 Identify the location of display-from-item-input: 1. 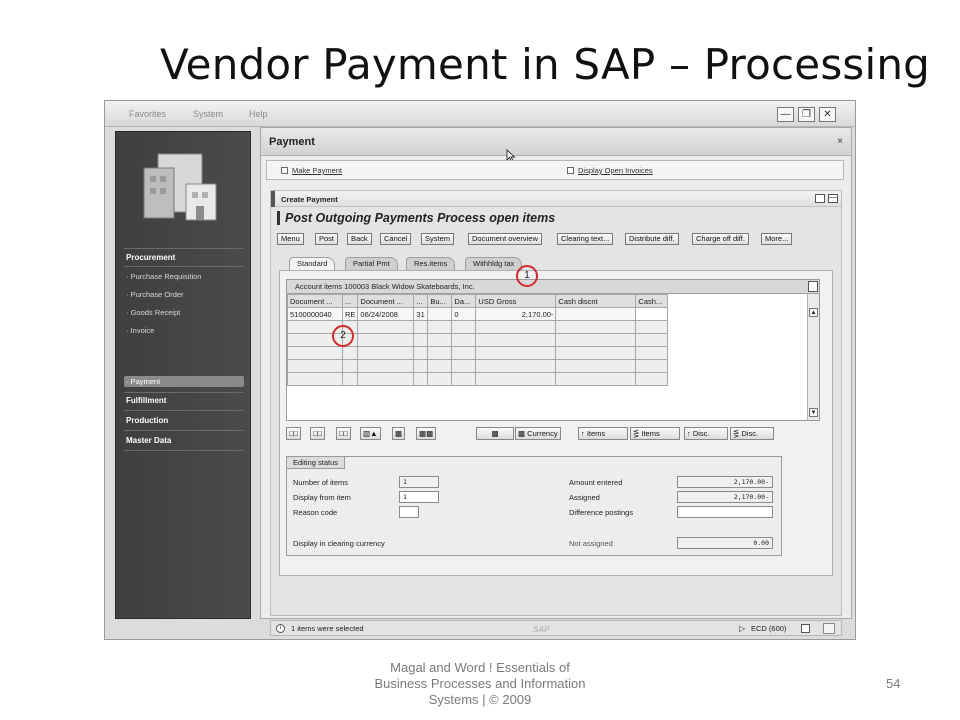
(419, 497).